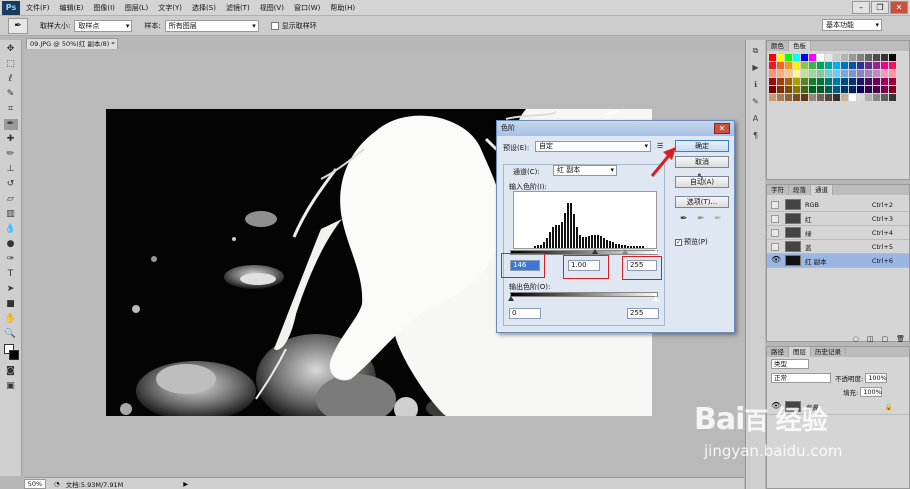 This screenshot has height=489, width=910. I want to click on tab-character: 字符, so click(778, 190).